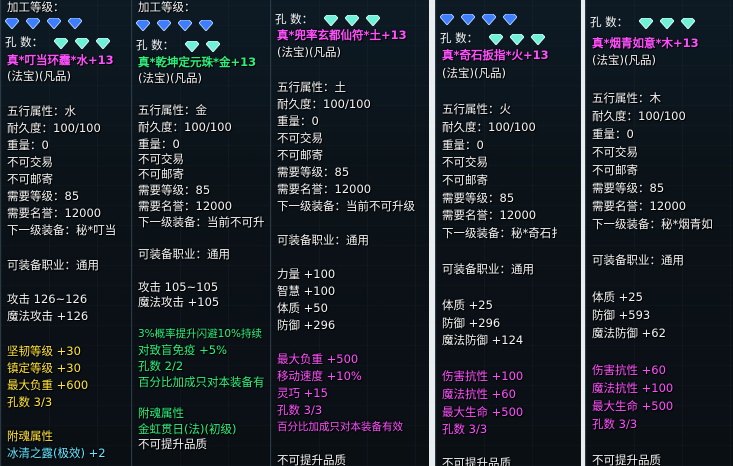 The width and height of the screenshot is (733, 466). I want to click on next-equip: 下一级装备：秘*奇石扌, so click(502, 233).